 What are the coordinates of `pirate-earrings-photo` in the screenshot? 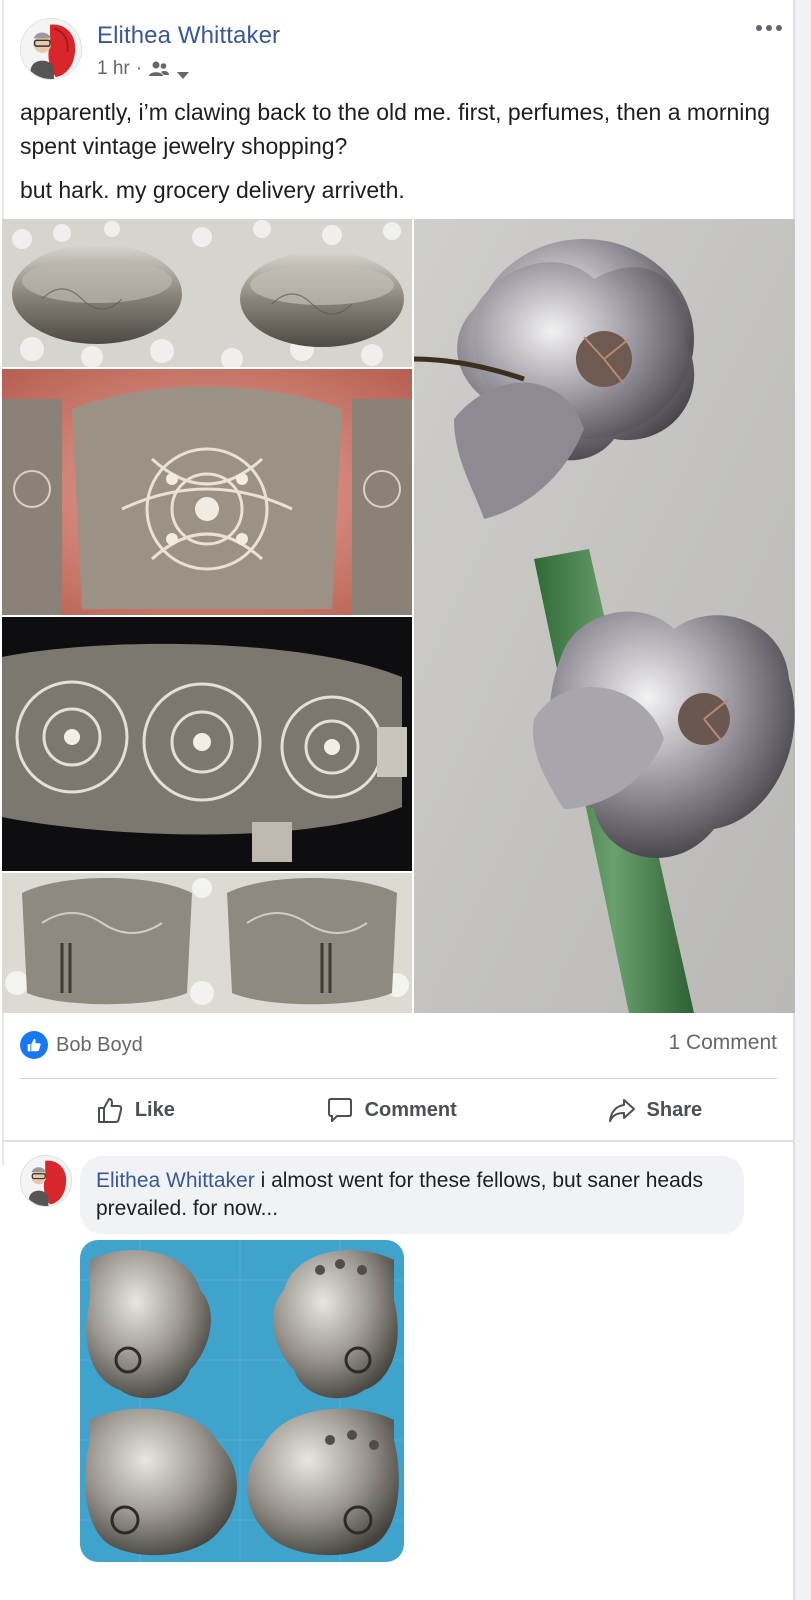 It's located at (242, 1401).